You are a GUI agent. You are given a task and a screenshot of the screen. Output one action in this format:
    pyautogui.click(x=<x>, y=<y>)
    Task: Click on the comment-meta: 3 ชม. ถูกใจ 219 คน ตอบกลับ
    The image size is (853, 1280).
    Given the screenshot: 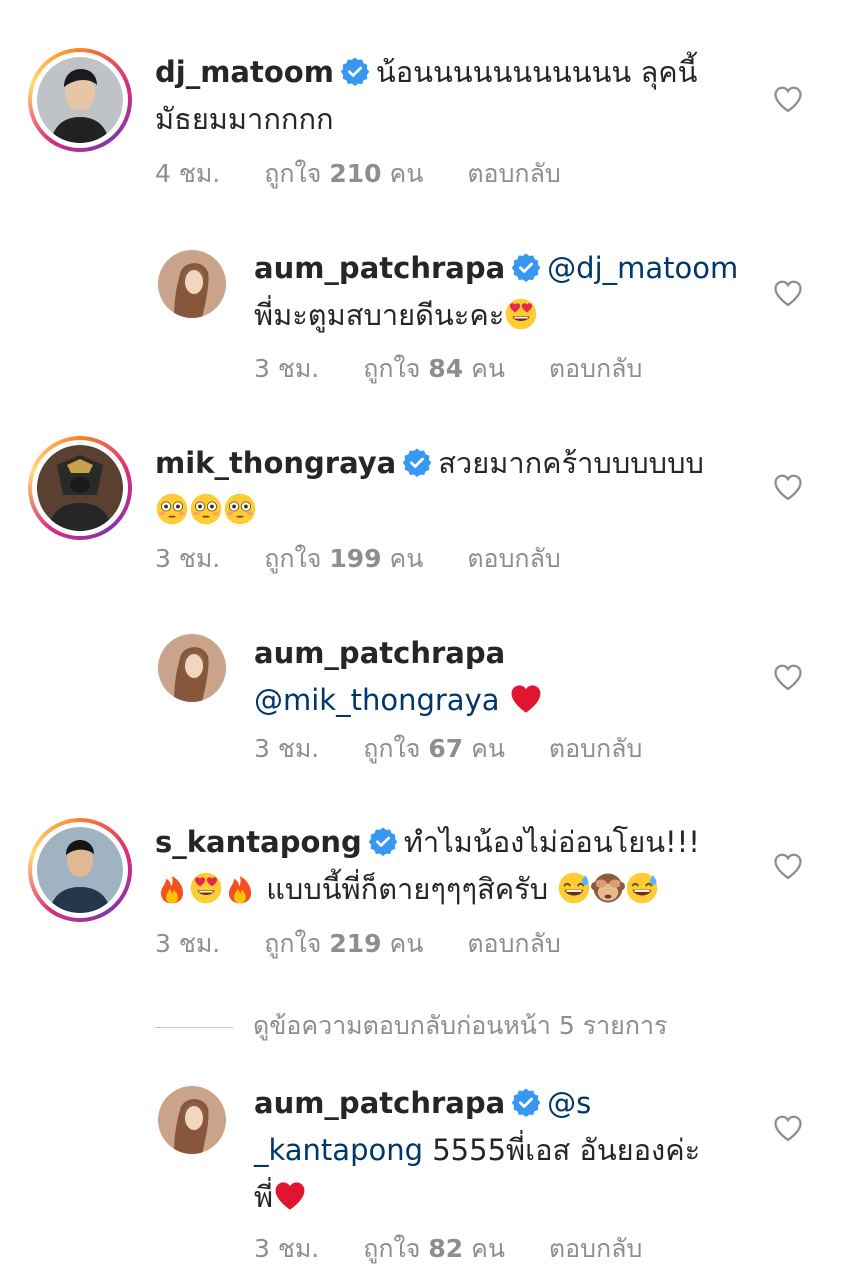 What is the action you would take?
    pyautogui.click(x=380, y=944)
    